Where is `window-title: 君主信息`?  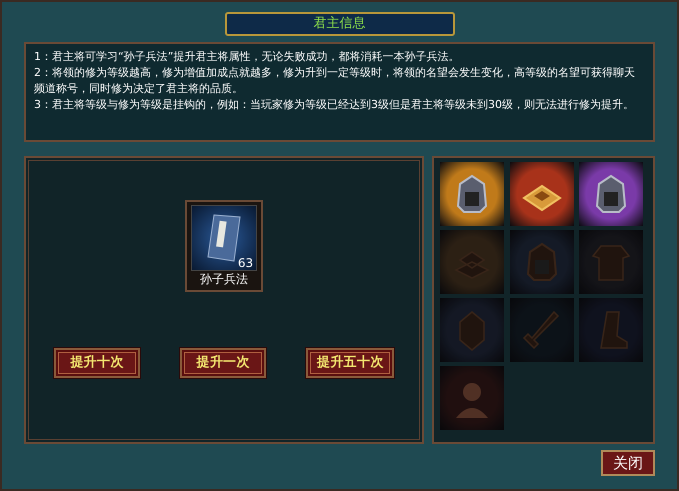 window-title: 君主信息 is located at coordinates (340, 24).